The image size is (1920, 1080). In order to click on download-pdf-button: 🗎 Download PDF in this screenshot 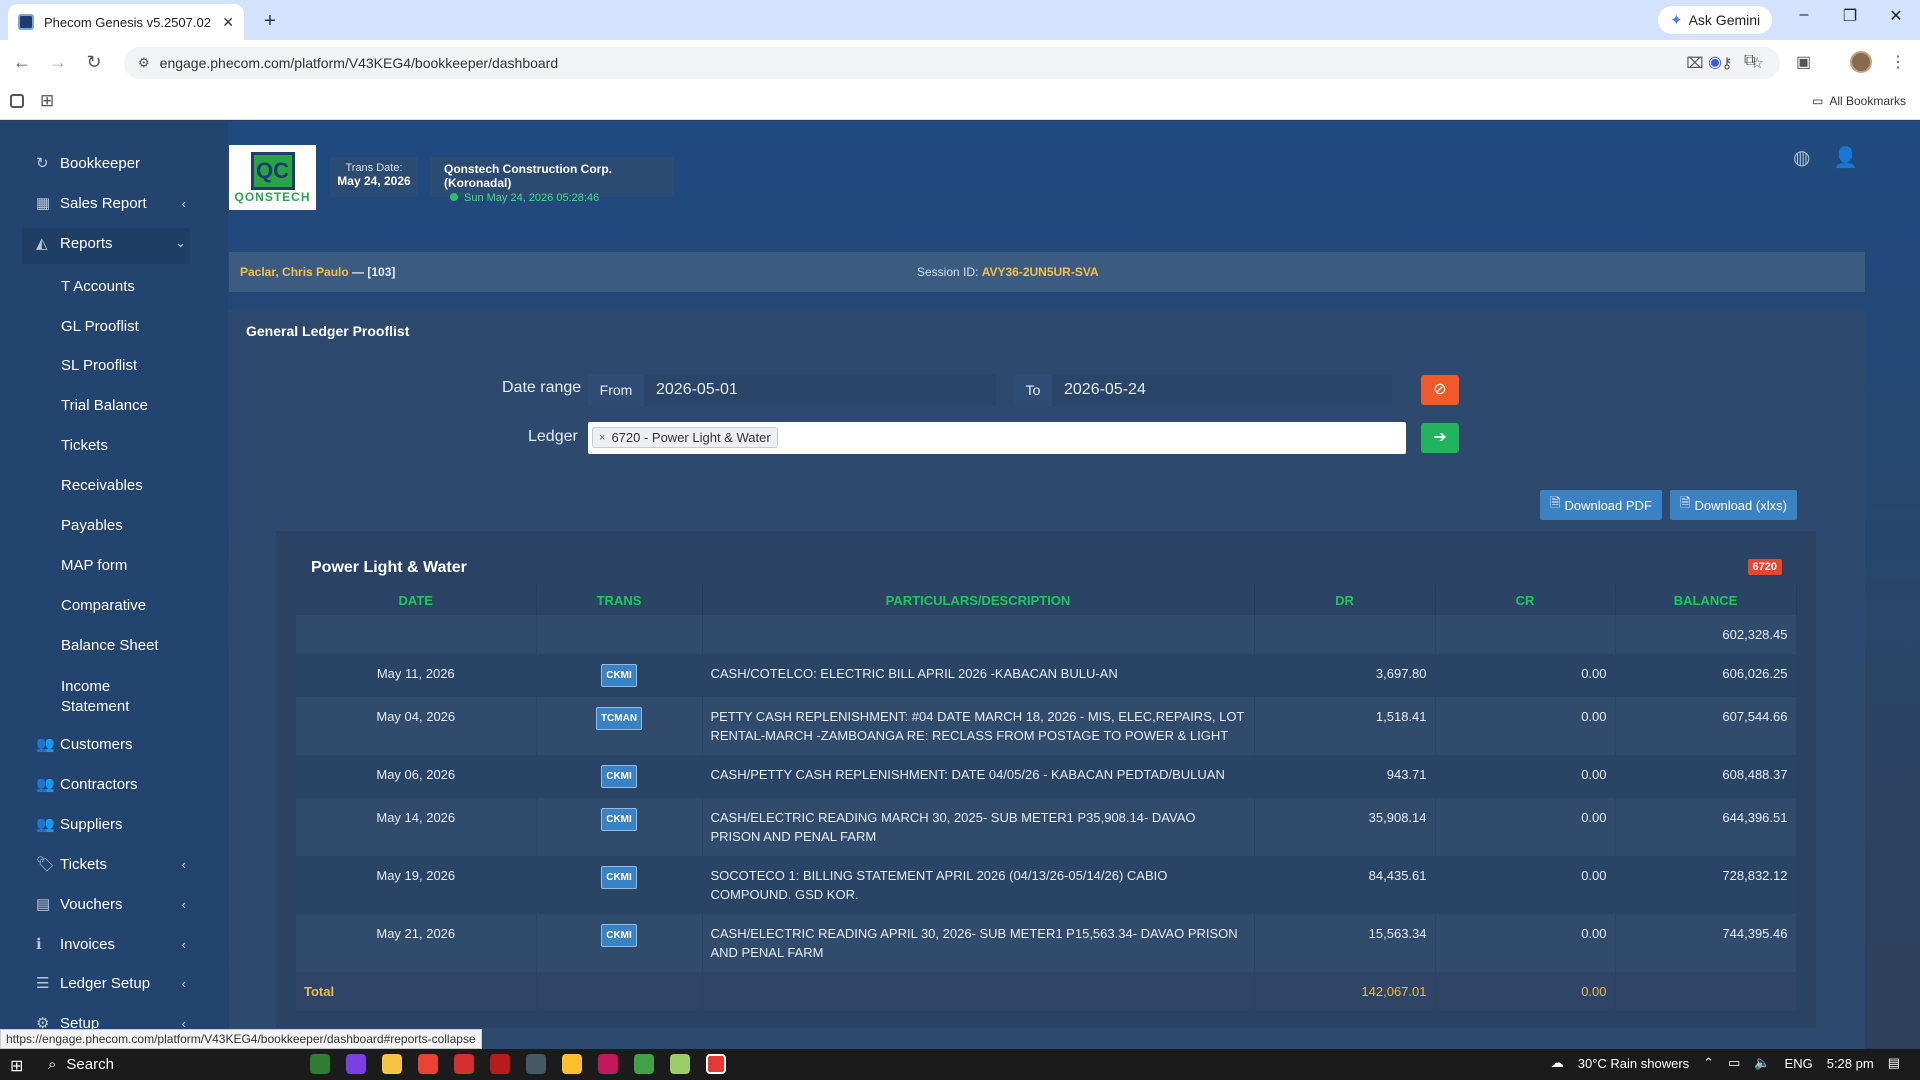, I will do `click(1601, 505)`.